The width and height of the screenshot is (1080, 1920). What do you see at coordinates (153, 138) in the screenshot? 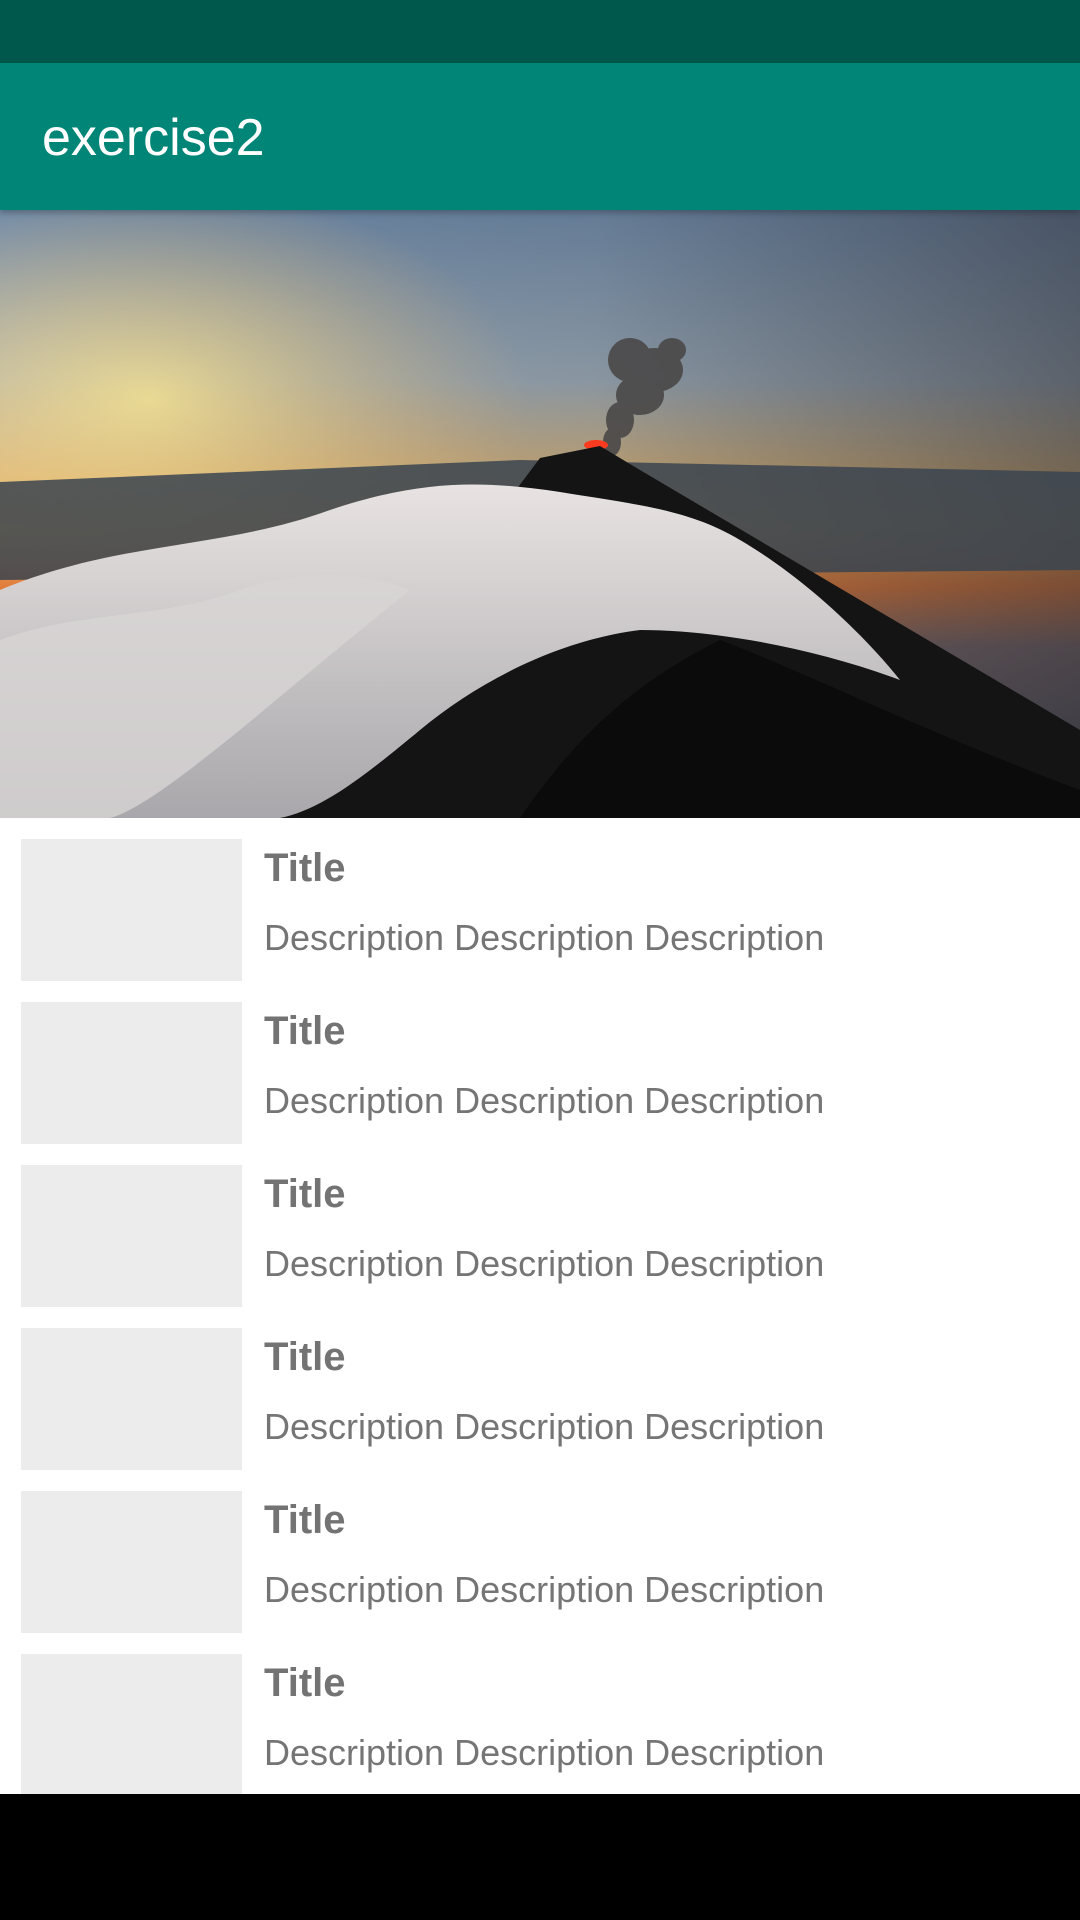
I see `app-title: exercise2` at bounding box center [153, 138].